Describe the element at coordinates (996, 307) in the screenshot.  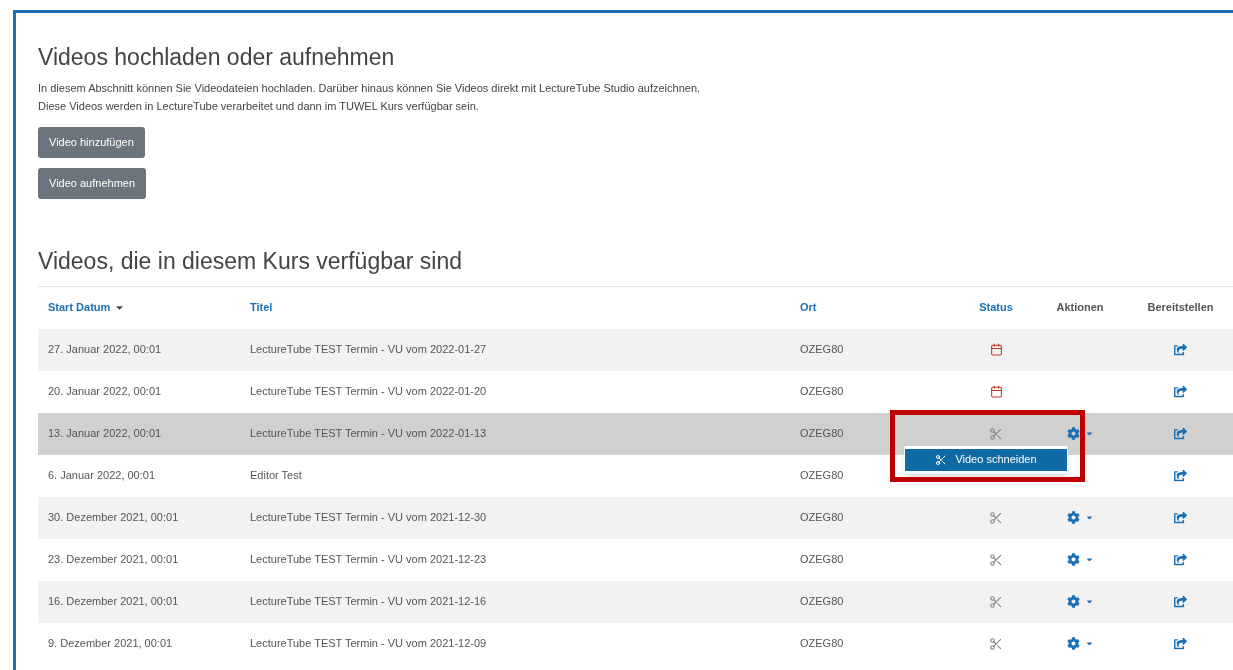
I see `column-header: Status` at that location.